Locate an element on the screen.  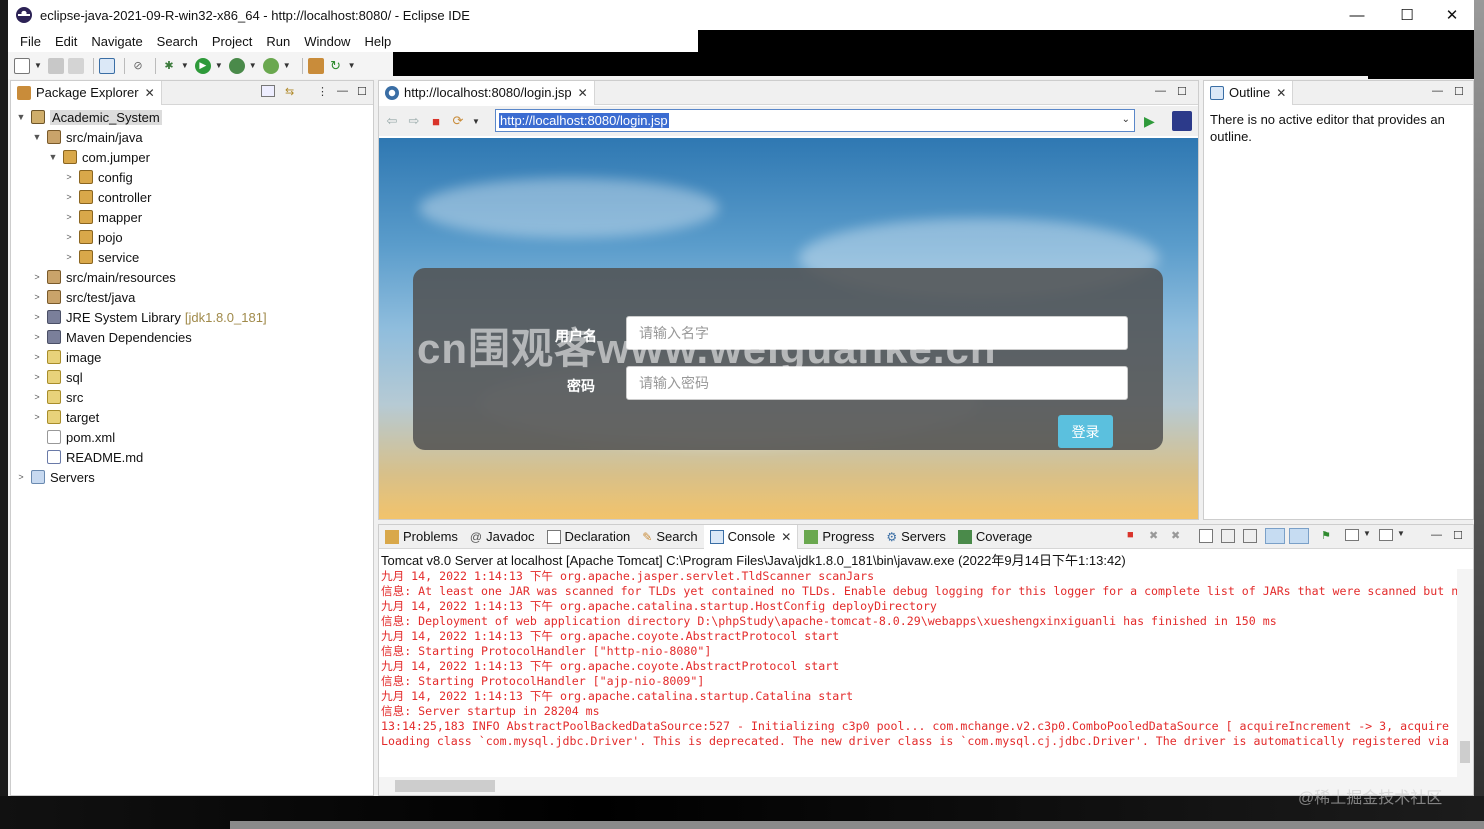
tree-item: > src/main/resources is located at coordinates (103, 277).